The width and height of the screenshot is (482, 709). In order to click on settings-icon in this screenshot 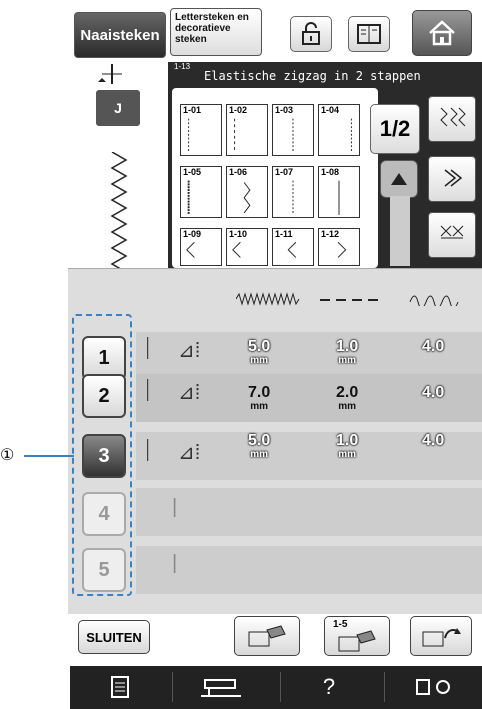, I will do `click(433, 687)`.